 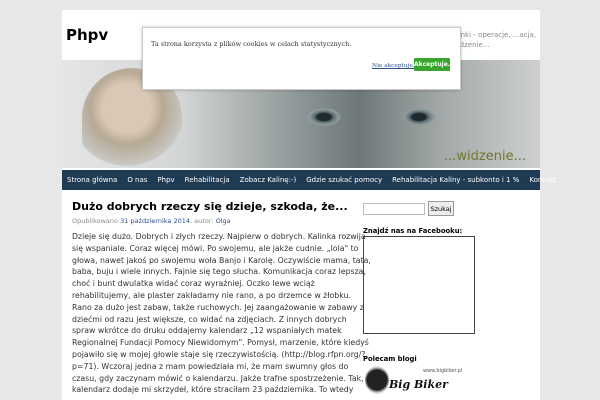 I want to click on big-biker-blog-logo: Big Biker www.bigbiker.pl, so click(x=413, y=381).